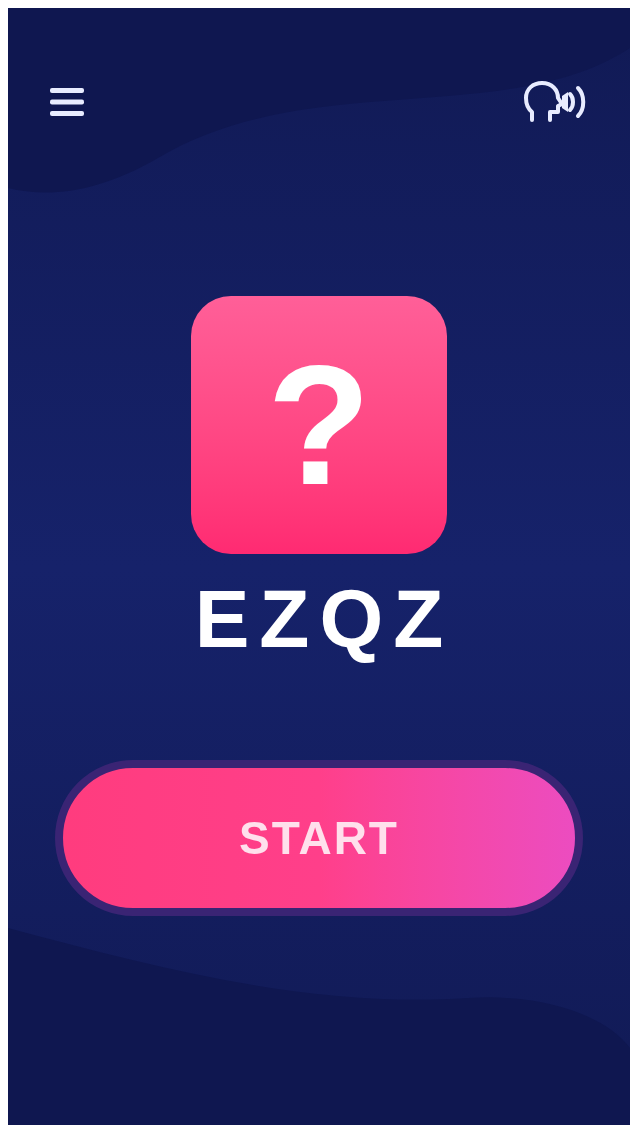  I want to click on menu-icon, so click(67, 102).